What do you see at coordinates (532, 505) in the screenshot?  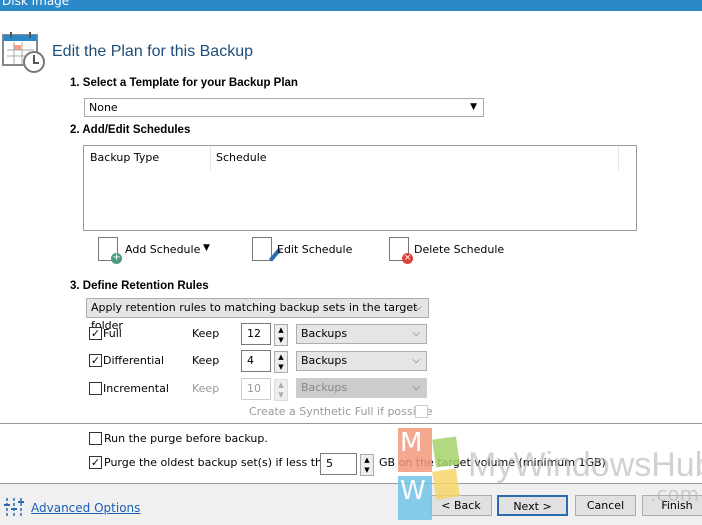 I see `next-button: Next >` at bounding box center [532, 505].